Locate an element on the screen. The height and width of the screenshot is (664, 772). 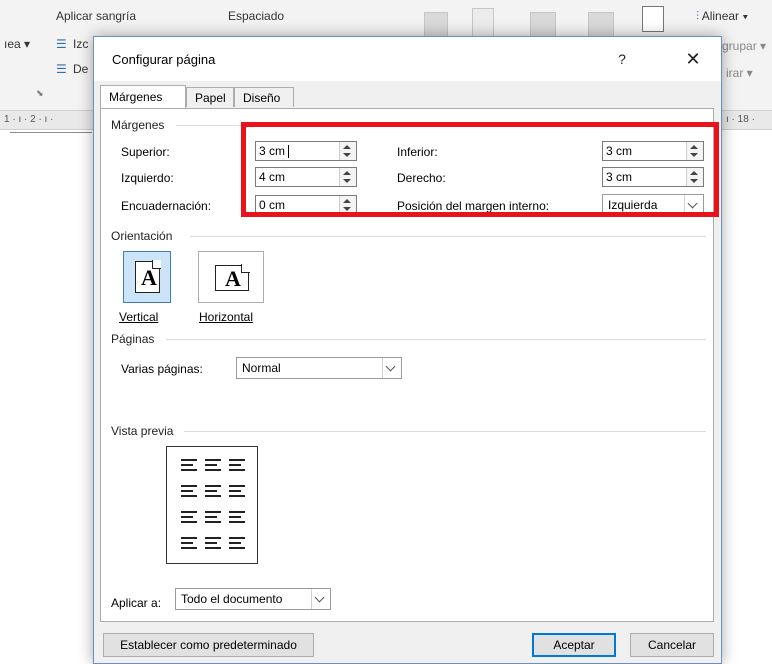
orientation-divider is located at coordinates (448, 236).